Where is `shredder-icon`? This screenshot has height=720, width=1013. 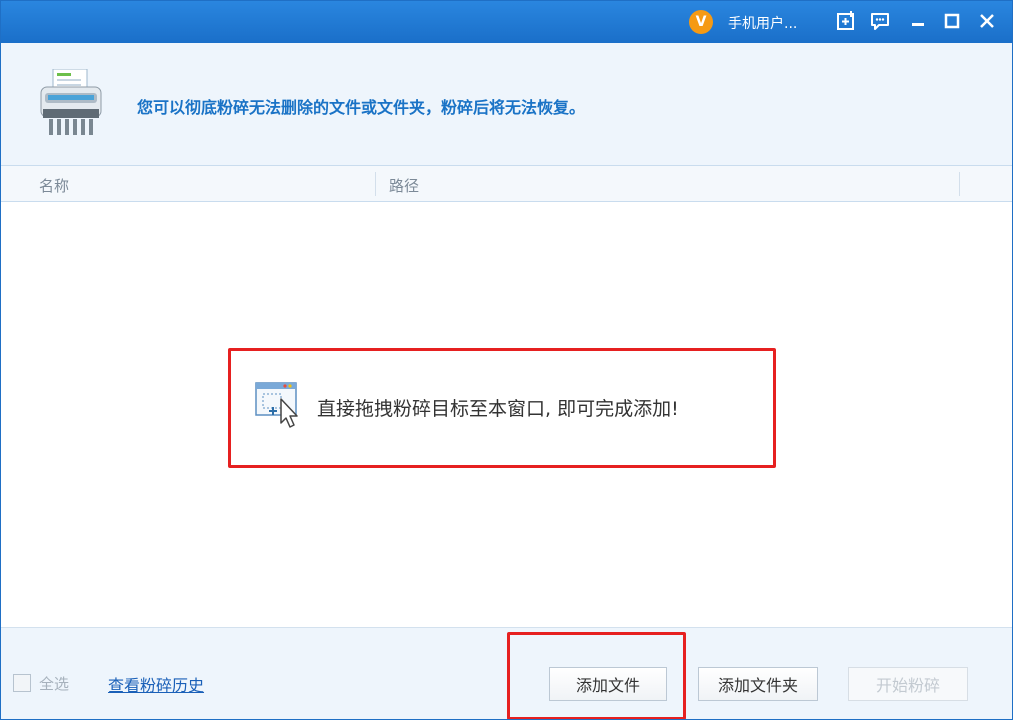
shredder-icon is located at coordinates (71, 102).